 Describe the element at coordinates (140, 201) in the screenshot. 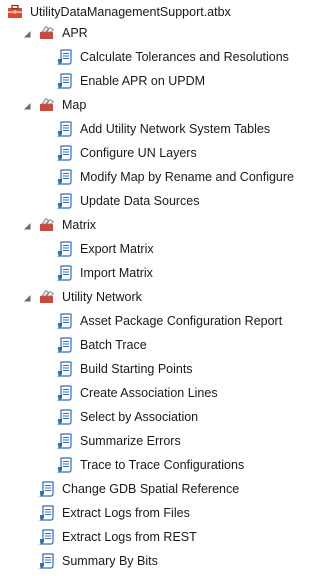

I see `tool-label: Update Data Sources` at that location.